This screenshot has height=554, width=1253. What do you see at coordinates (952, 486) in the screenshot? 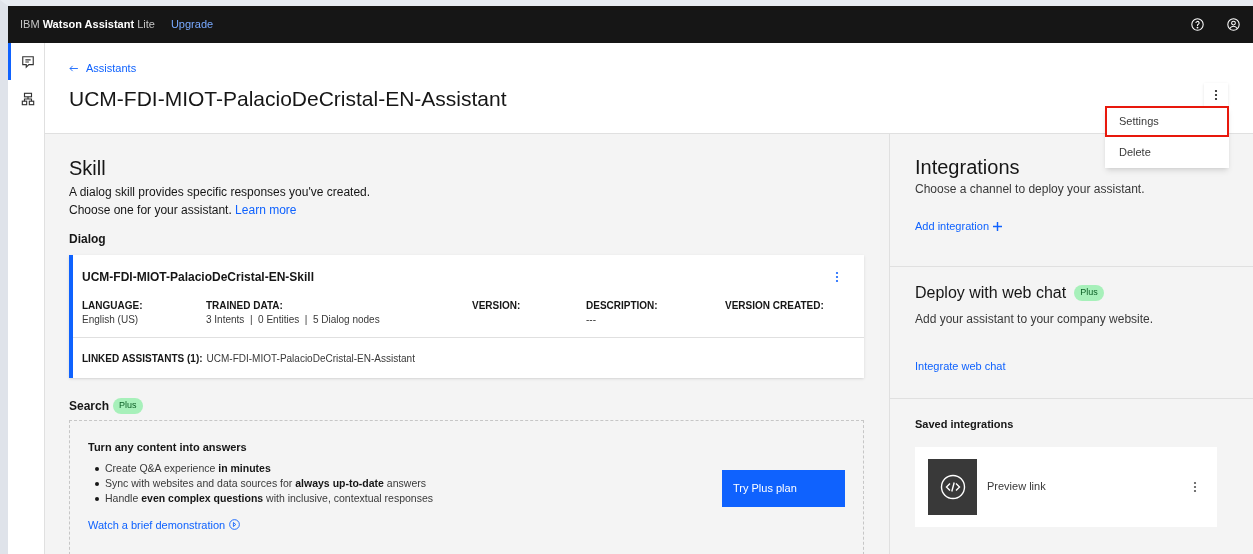
I see `code-icon` at bounding box center [952, 486].